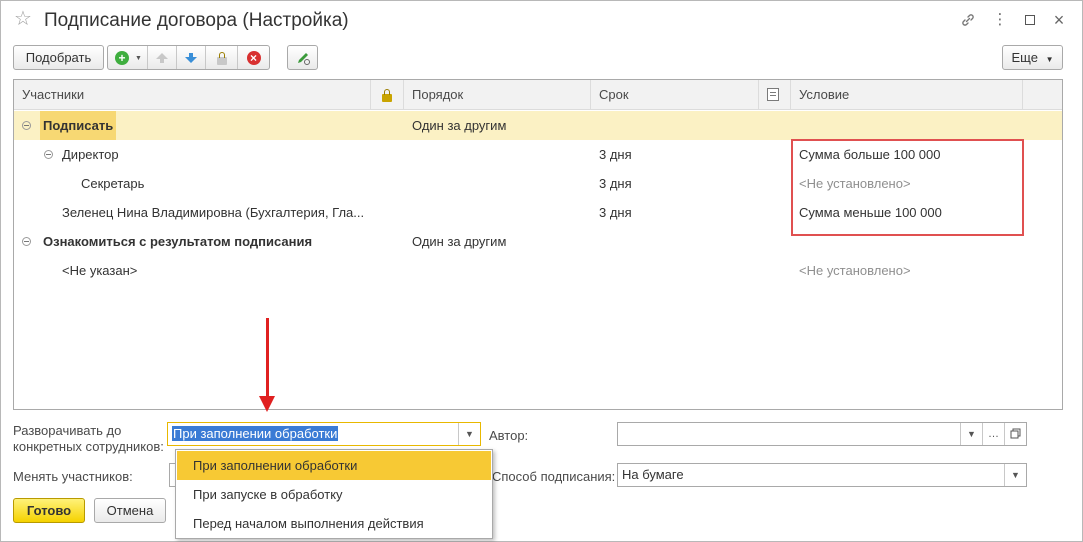 The height and width of the screenshot is (542, 1083). Describe the element at coordinates (334, 465) in the screenshot. I see `dropdown-option: При заполнении обработки` at that location.